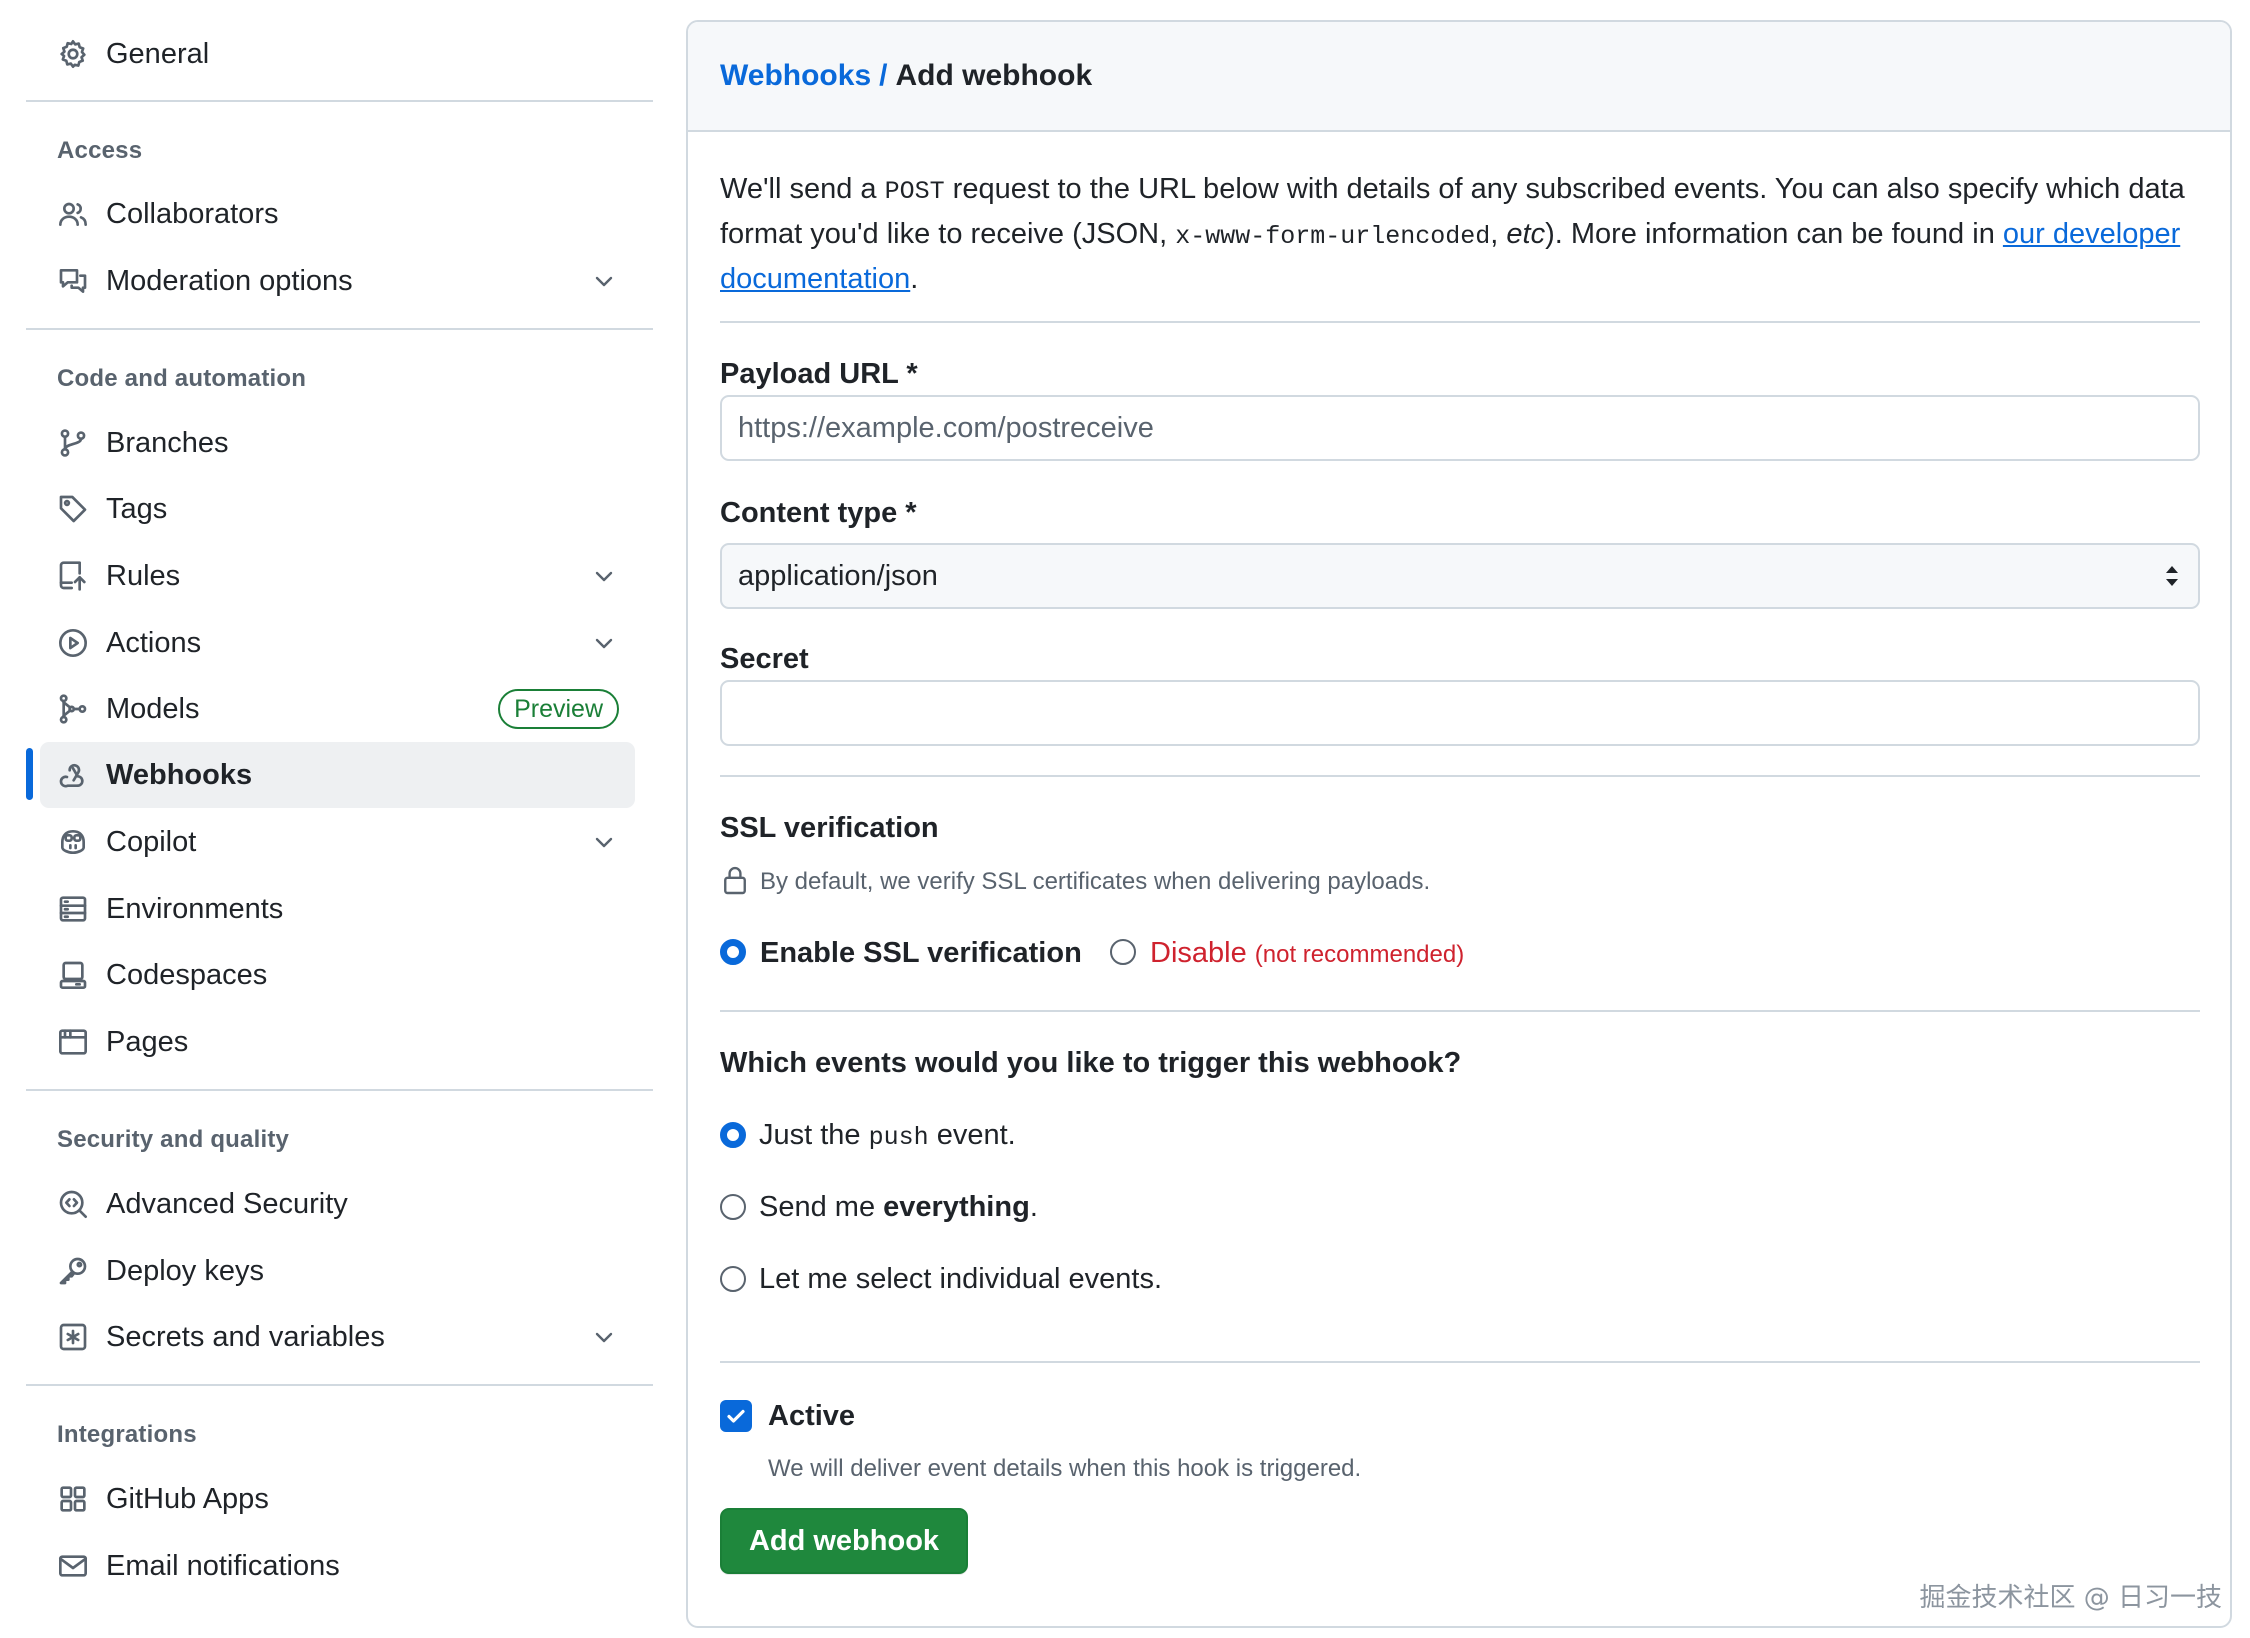  What do you see at coordinates (1460, 428) in the screenshot?
I see `payload-url-input` at bounding box center [1460, 428].